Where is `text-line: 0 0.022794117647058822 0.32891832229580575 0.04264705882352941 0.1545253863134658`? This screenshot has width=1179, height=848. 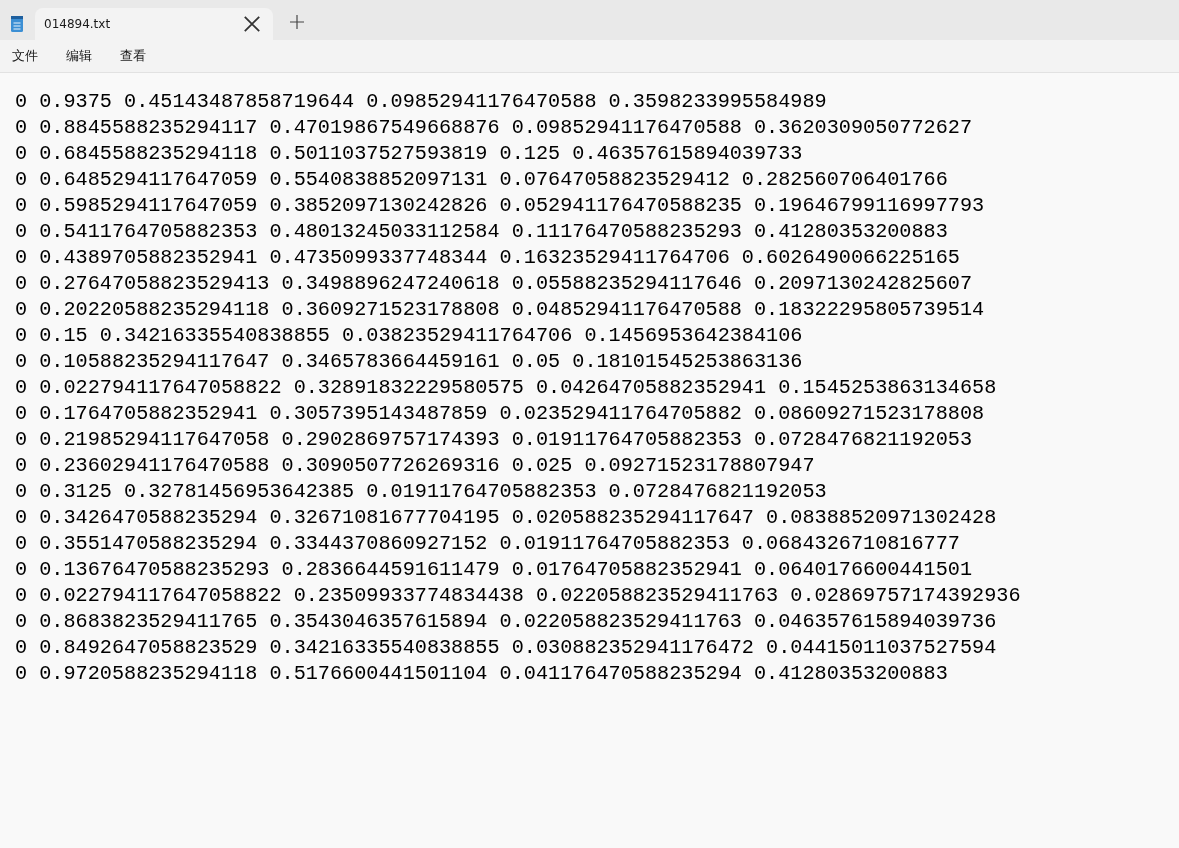 text-line: 0 0.022794117647058822 0.32891832229580575 0.04264705882352941 0.1545253863134658 is located at coordinates (506, 388).